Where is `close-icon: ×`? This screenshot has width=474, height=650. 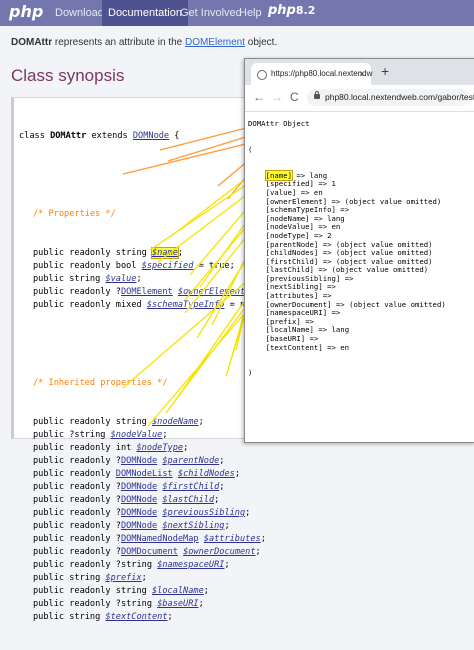
close-icon: × is located at coordinates (361, 74).